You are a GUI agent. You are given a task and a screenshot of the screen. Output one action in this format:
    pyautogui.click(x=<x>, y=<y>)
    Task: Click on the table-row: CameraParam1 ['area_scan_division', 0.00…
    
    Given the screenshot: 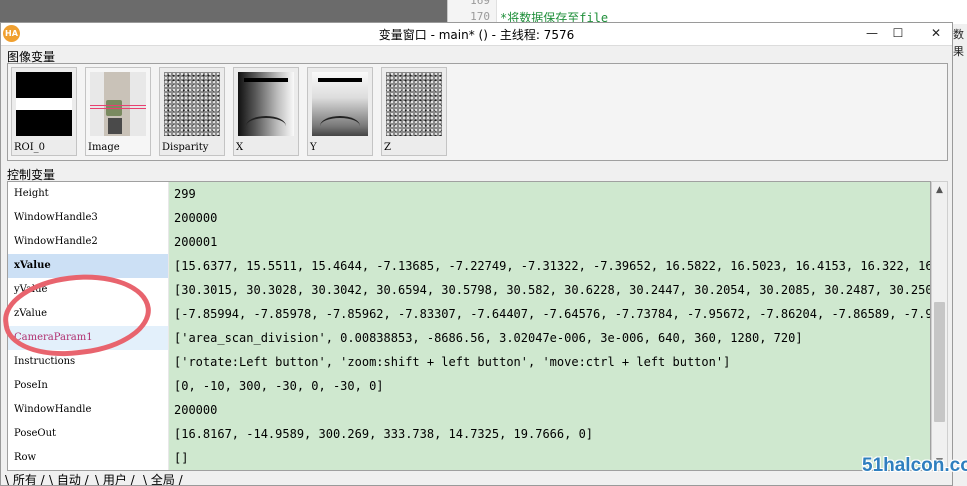 What is the action you would take?
    pyautogui.click(x=469, y=338)
    